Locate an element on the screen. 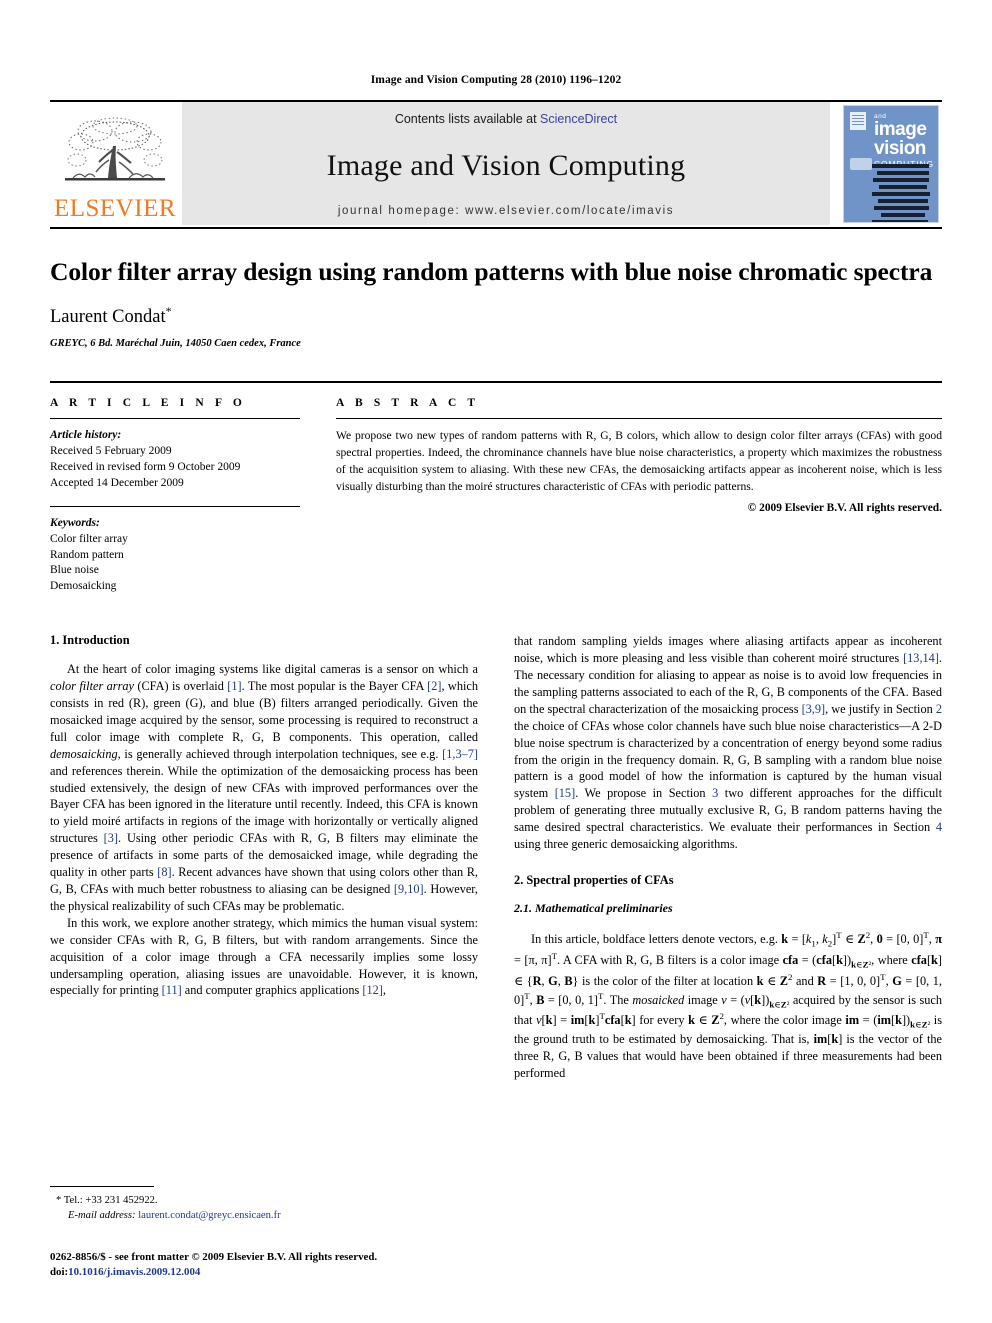 This screenshot has width=992, height=1323. subsection-heading-math-preliminaries: 2.1. Mathematical preliminaries is located at coordinates (593, 907).